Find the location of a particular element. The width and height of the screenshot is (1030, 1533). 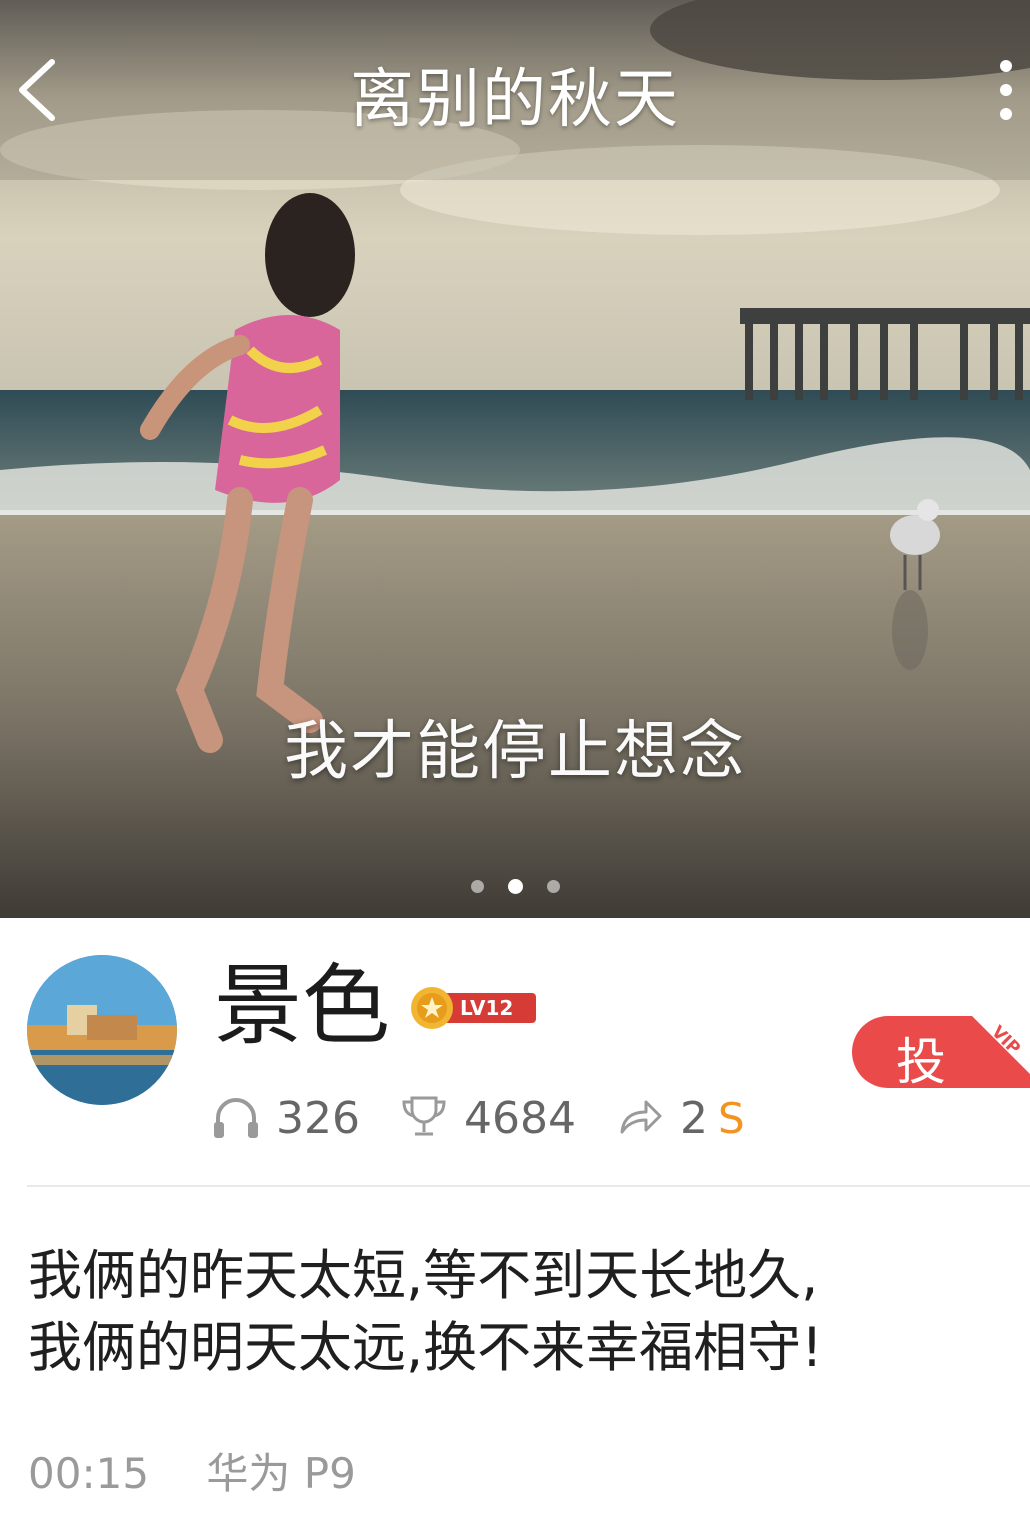

share-count: 2 is located at coordinates (693, 1118).